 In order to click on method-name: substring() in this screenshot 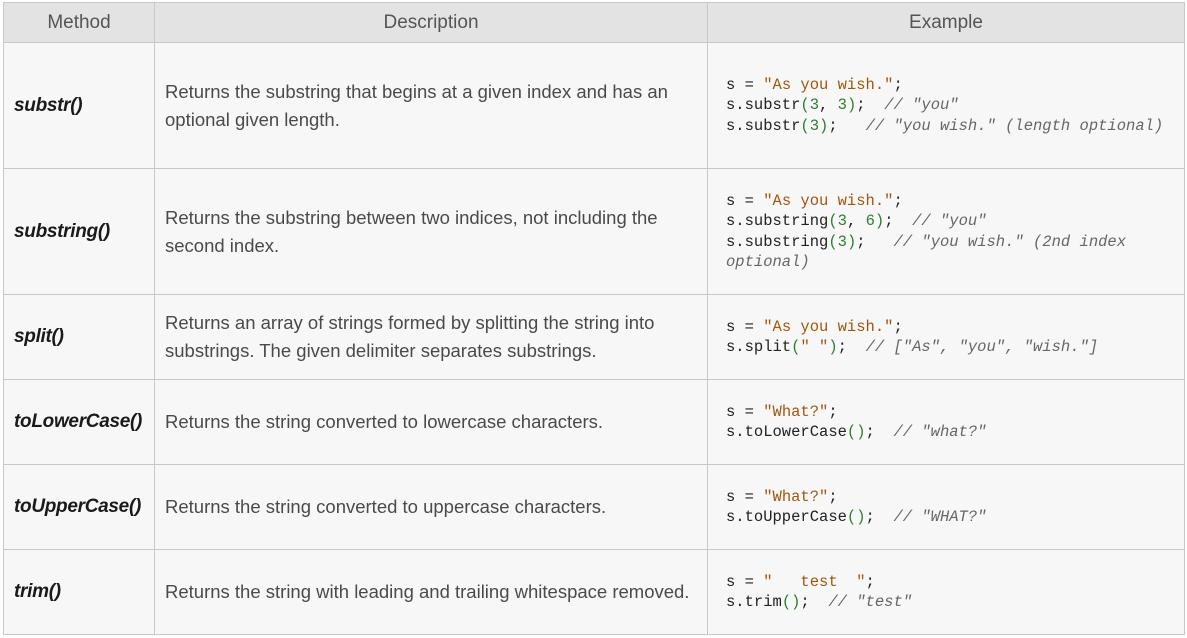, I will do `click(79, 231)`.